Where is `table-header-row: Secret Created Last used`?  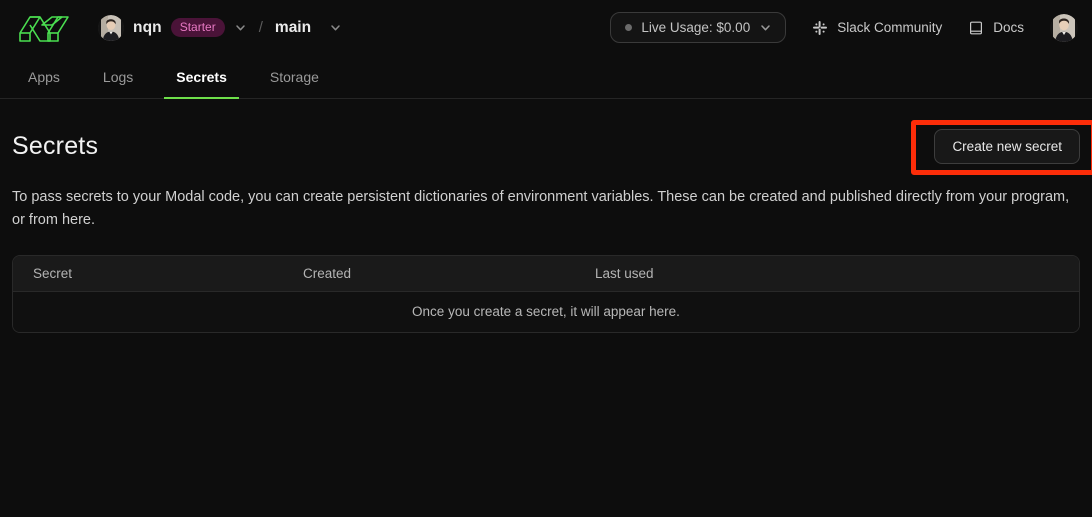
table-header-row: Secret Created Last used is located at coordinates (546, 273).